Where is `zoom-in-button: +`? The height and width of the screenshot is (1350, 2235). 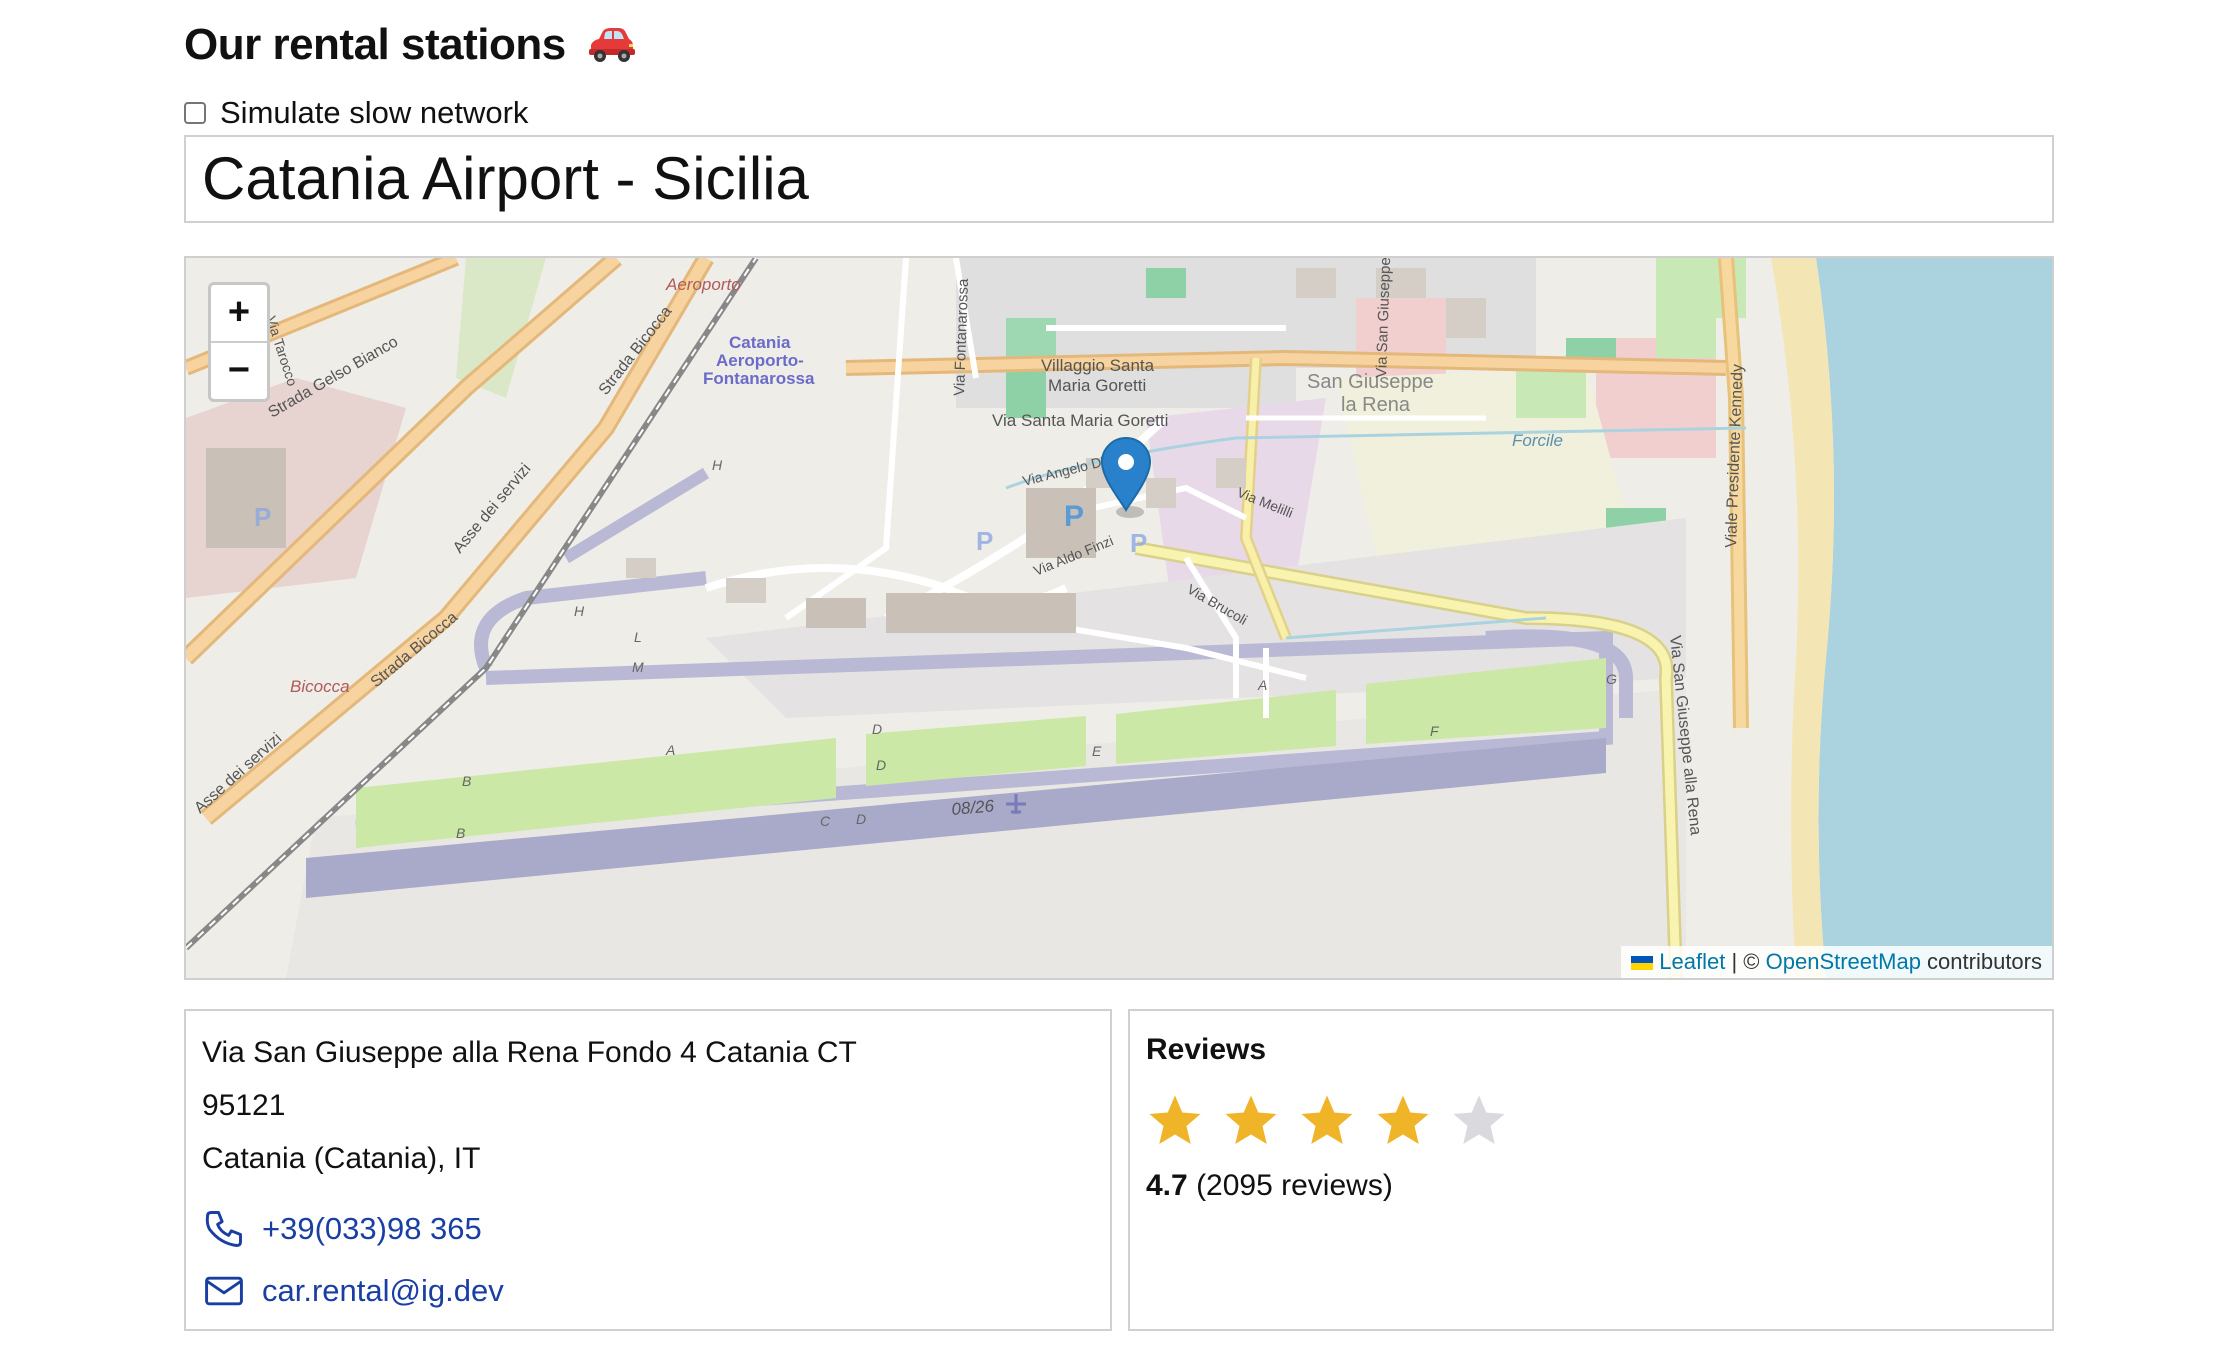 zoom-in-button: + is located at coordinates (239, 314).